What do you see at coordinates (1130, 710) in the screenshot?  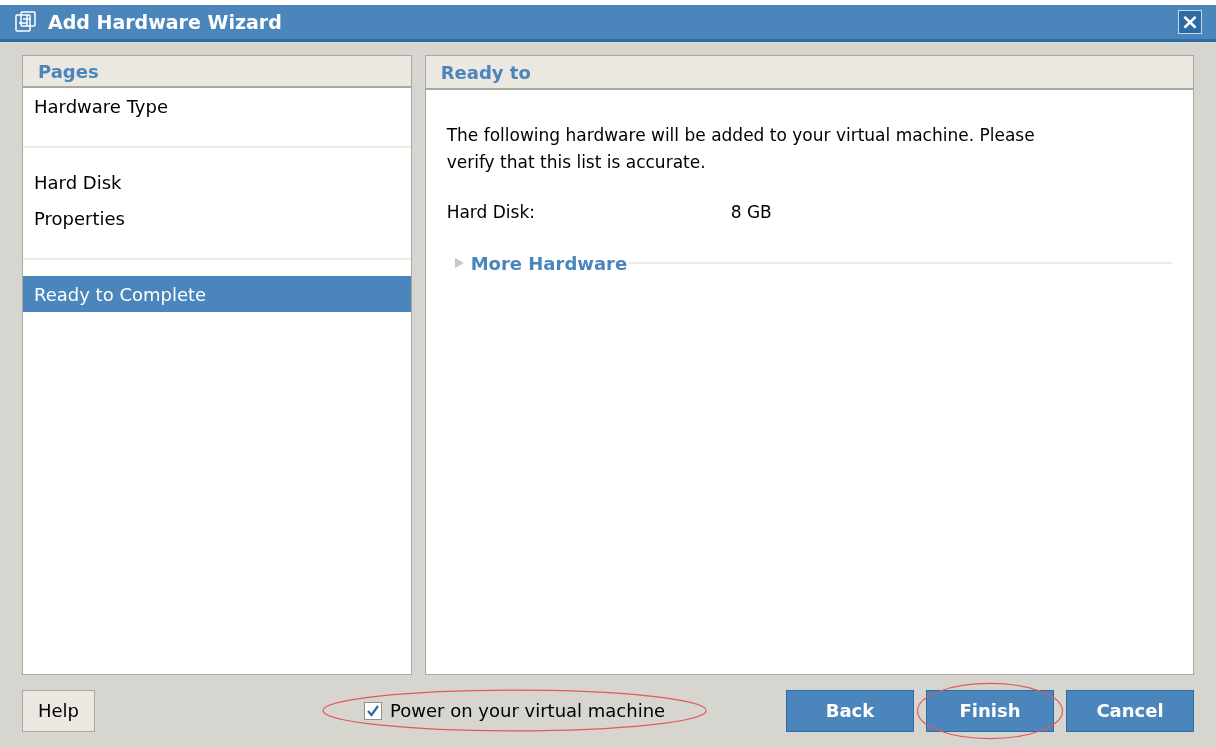 I see `dialog-button: Cancel` at bounding box center [1130, 710].